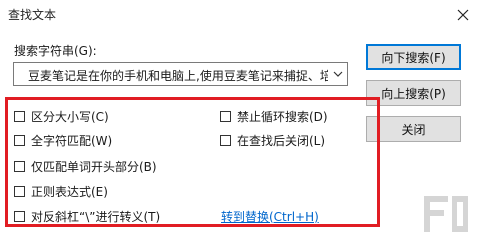  I want to click on logo-watermark, so click(446, 213).